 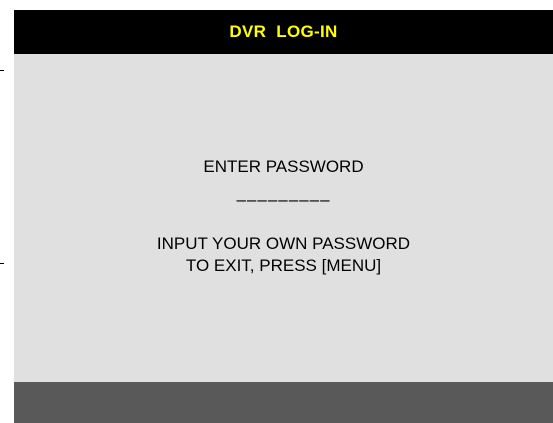 I want to click on instruction-text: INPUT YOUR OWN PASSWORD, so click(x=283, y=243).